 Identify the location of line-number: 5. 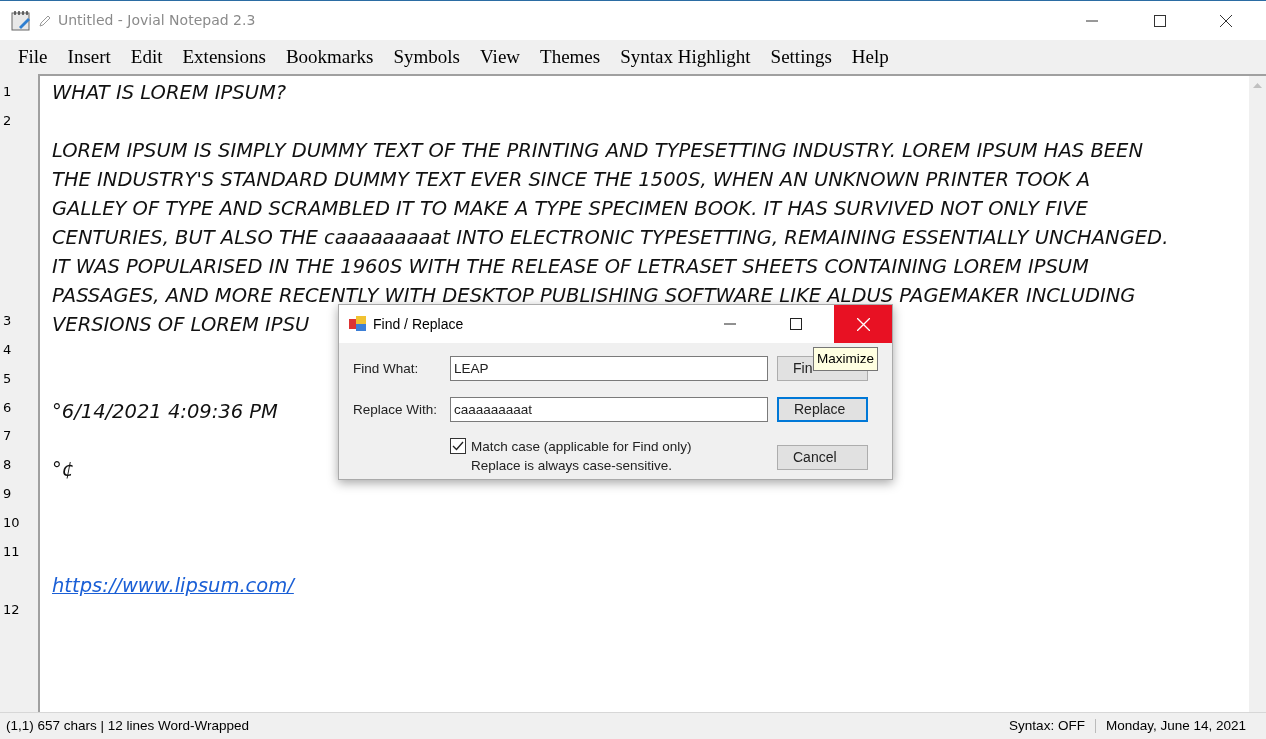
(7, 379).